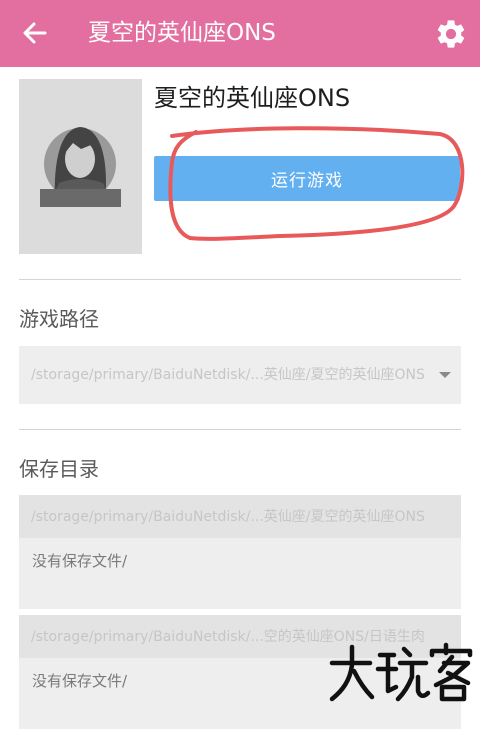  I want to click on gear-icon, so click(451, 34).